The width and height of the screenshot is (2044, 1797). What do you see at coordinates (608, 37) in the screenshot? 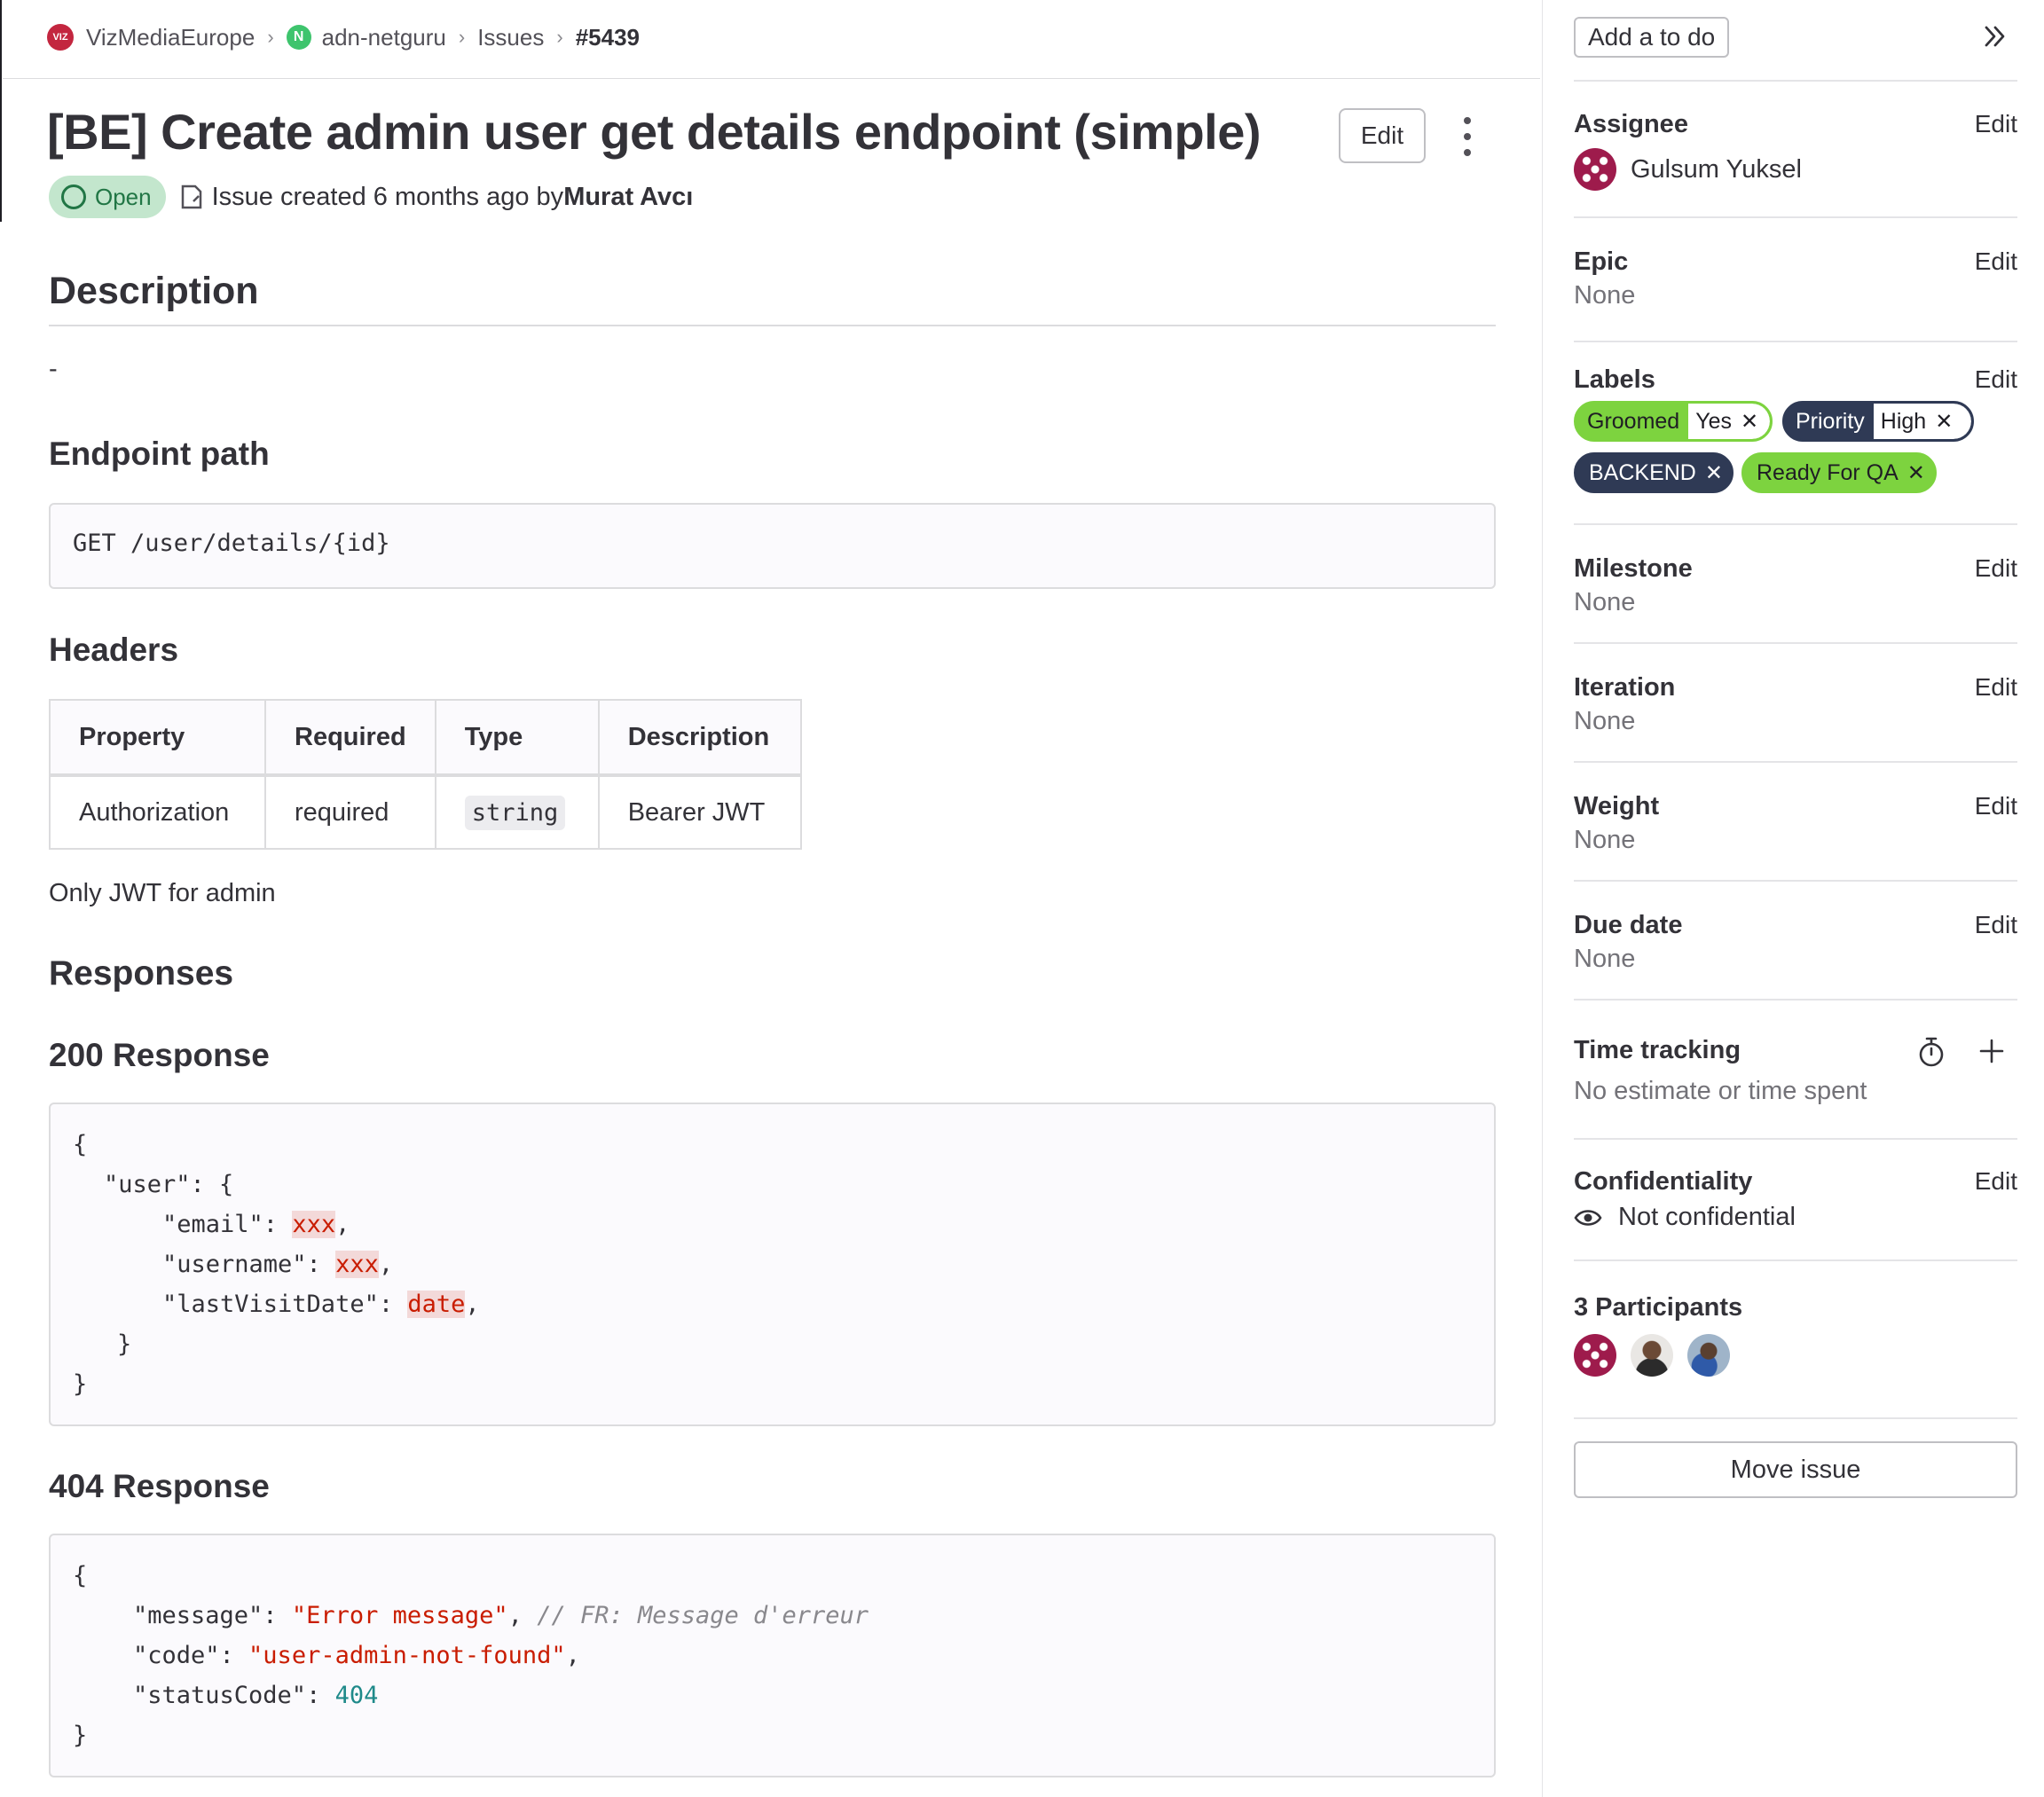
I see `breadcrumb-issue-ref: #5439` at bounding box center [608, 37].